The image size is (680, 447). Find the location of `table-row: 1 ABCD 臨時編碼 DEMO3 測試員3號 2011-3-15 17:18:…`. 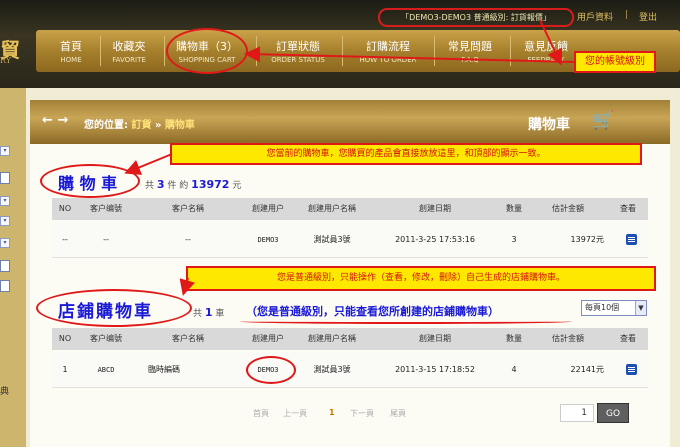

table-row: 1 ABCD 臨時編碼 DEMO3 測試員3號 2011-3-15 17:18:… is located at coordinates (350, 370).